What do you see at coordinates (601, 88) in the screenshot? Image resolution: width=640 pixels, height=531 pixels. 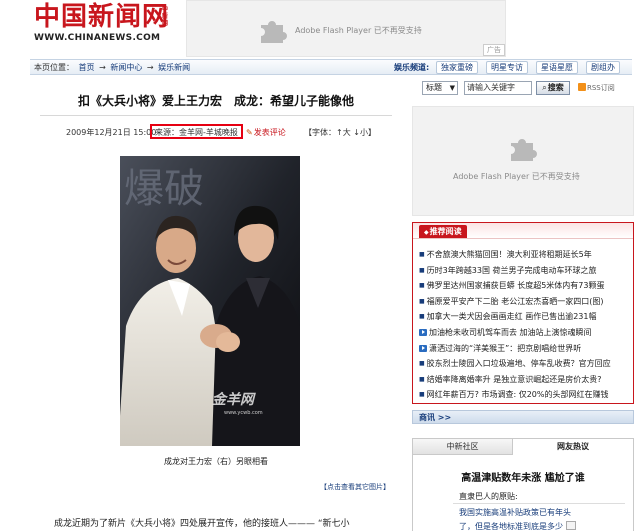 I see `rss-label: RSS订阅` at bounding box center [601, 88].